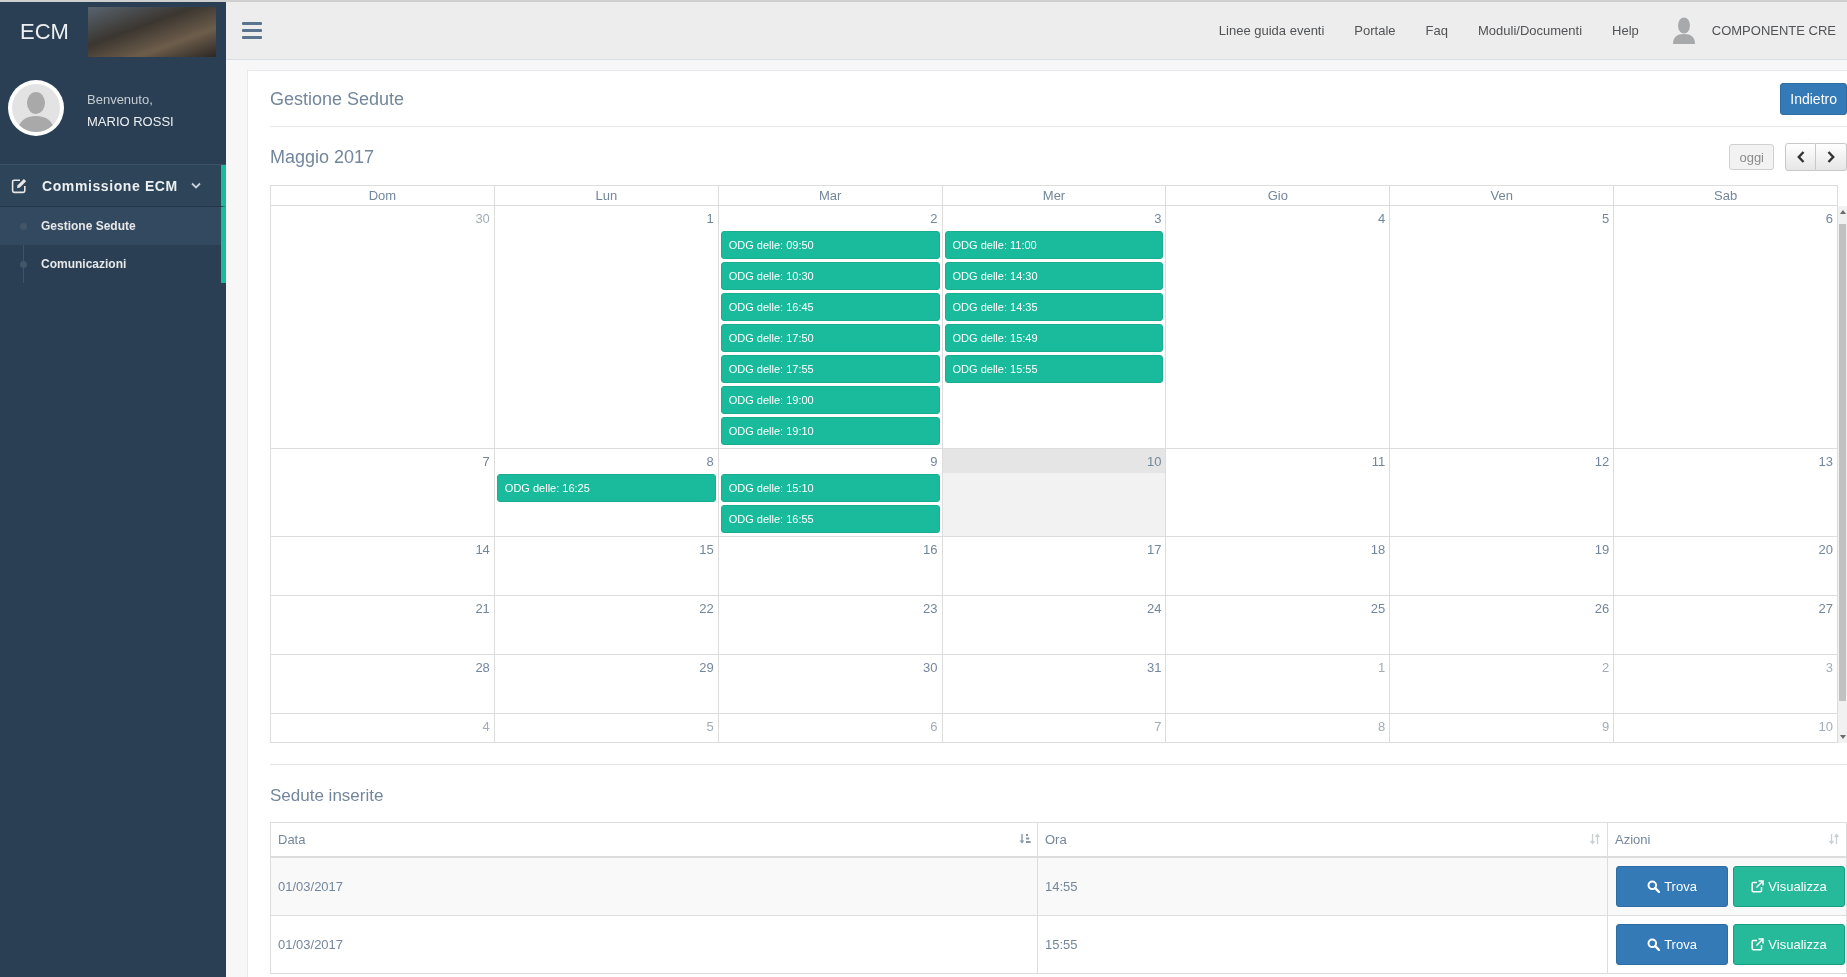 The image size is (1847, 977). Describe the element at coordinates (1625, 30) in the screenshot. I see `nav-link: Help` at that location.